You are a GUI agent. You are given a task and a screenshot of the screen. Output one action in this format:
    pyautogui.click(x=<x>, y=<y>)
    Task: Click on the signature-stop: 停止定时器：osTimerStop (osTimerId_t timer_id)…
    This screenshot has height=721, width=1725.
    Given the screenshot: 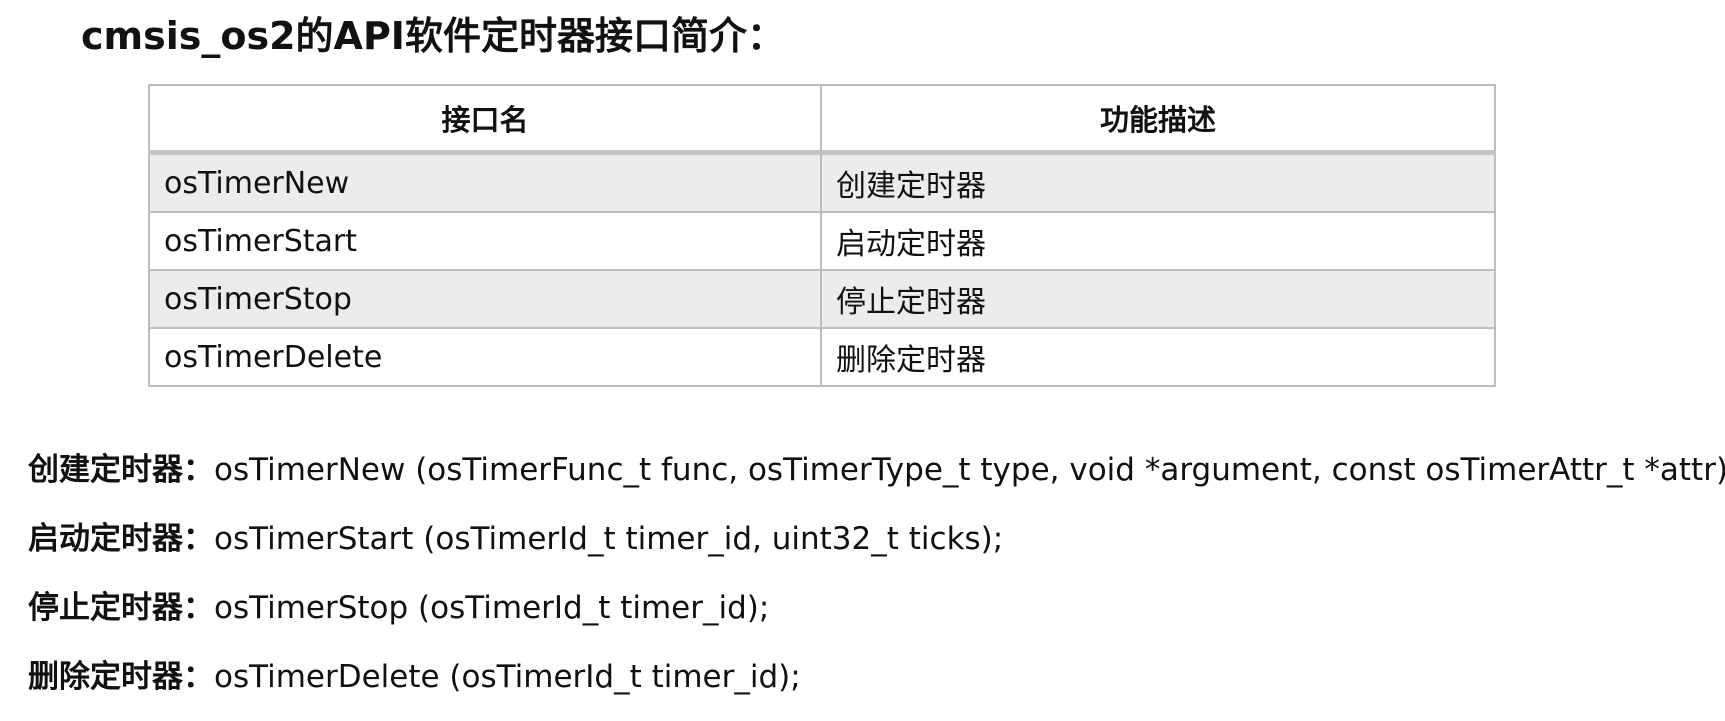 What is the action you would take?
    pyautogui.click(x=873, y=614)
    